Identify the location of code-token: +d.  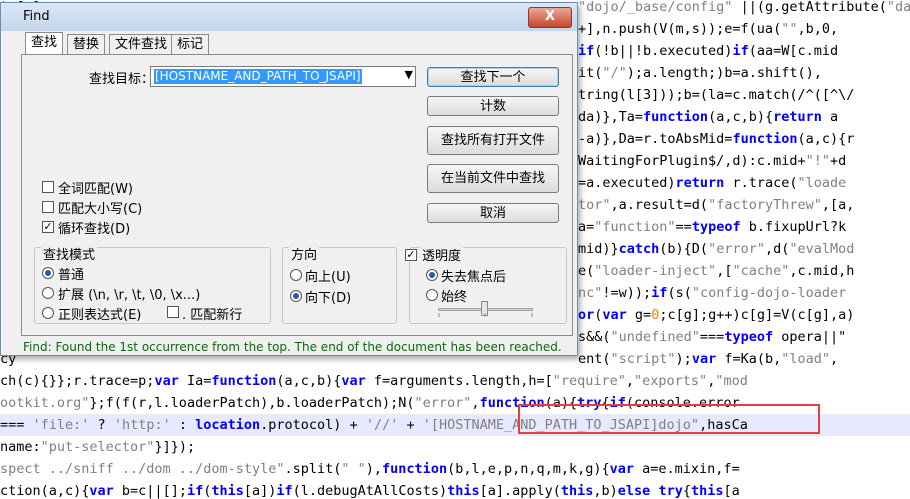
(838, 161).